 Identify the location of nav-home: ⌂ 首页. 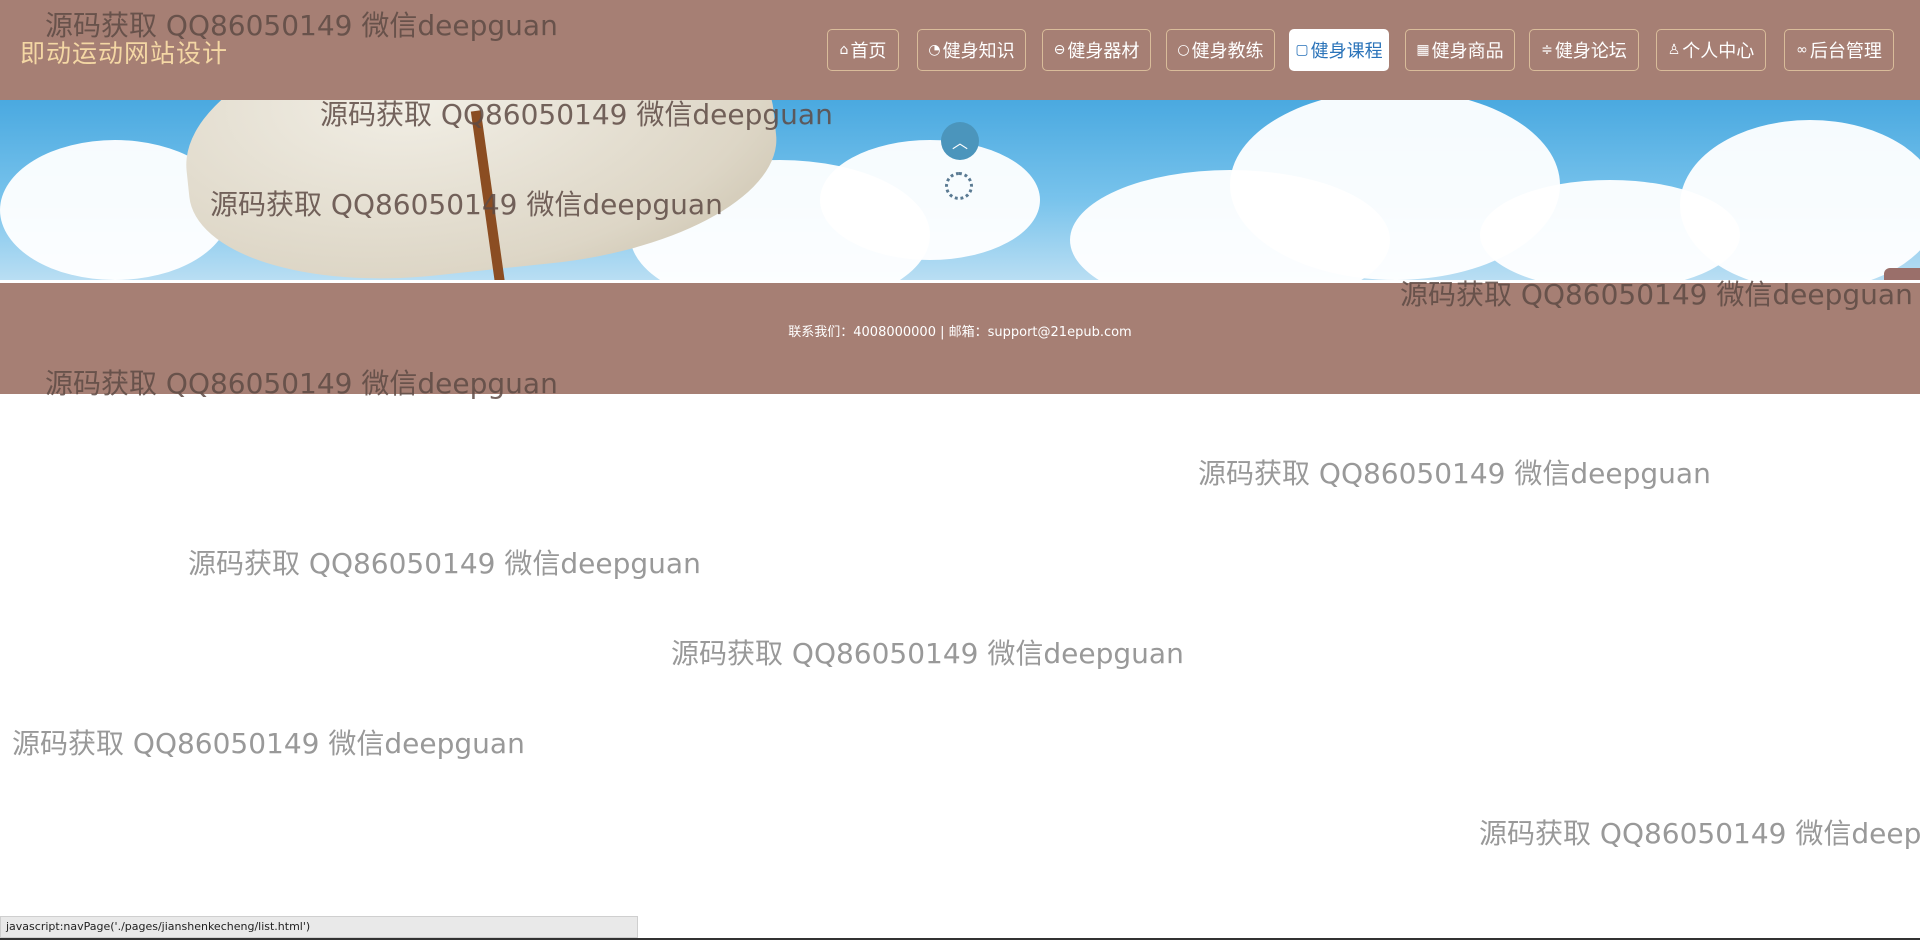
(863, 50).